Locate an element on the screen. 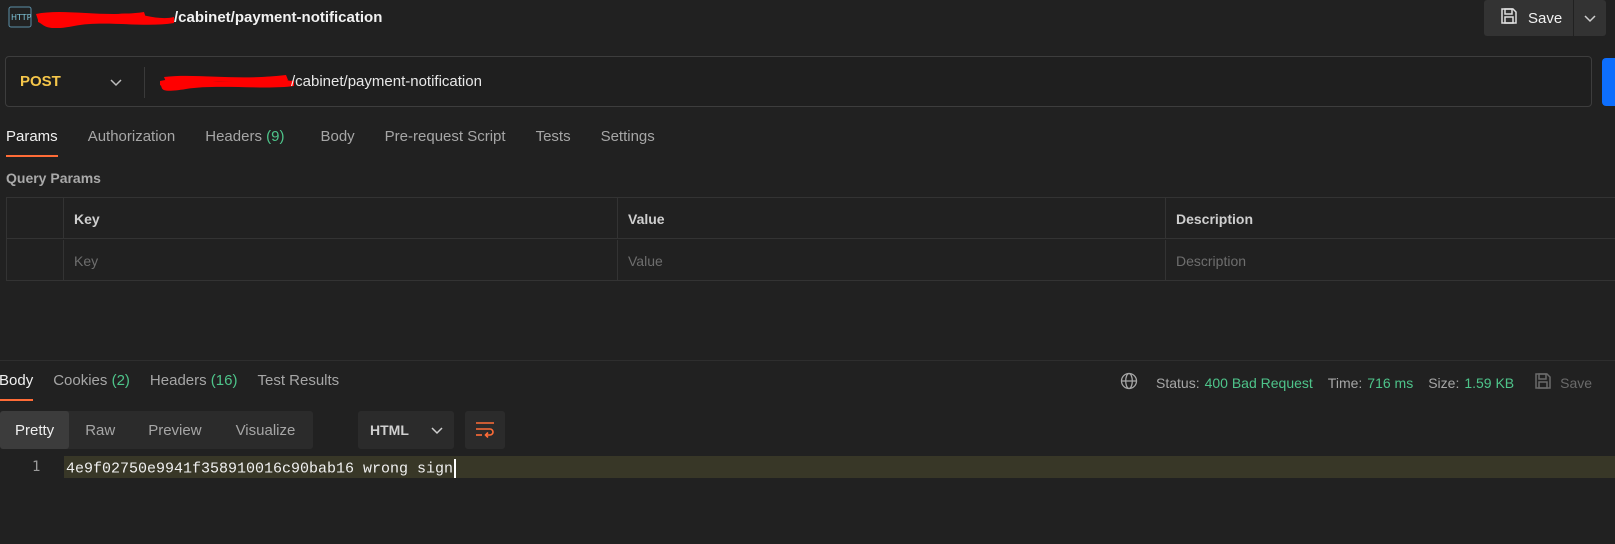 The height and width of the screenshot is (544, 1615). tab-count: (16) is located at coordinates (224, 380).